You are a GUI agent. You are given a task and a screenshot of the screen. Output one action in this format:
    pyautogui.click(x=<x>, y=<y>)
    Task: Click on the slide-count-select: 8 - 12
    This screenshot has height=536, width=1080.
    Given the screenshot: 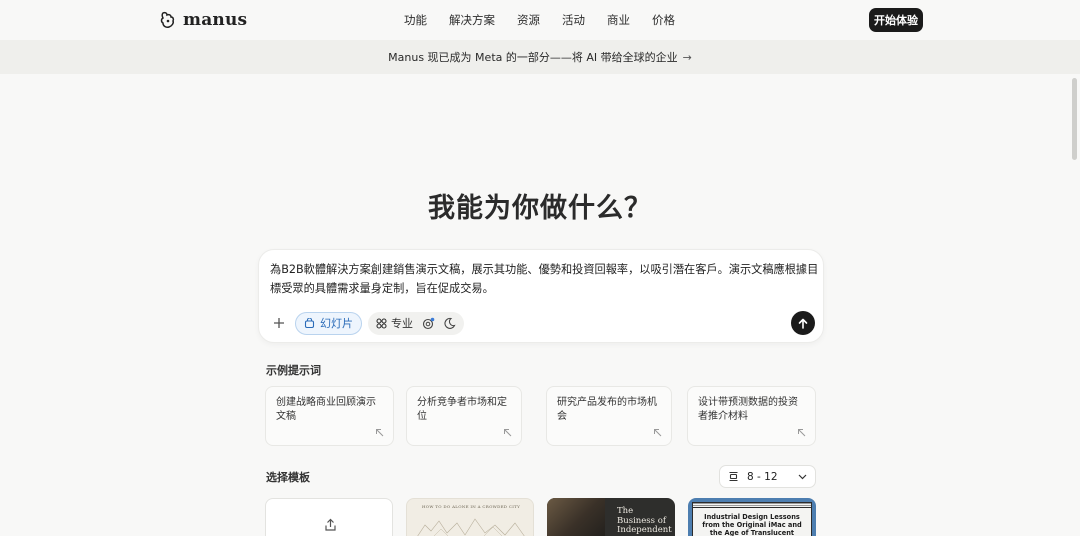 What is the action you would take?
    pyautogui.click(x=767, y=476)
    